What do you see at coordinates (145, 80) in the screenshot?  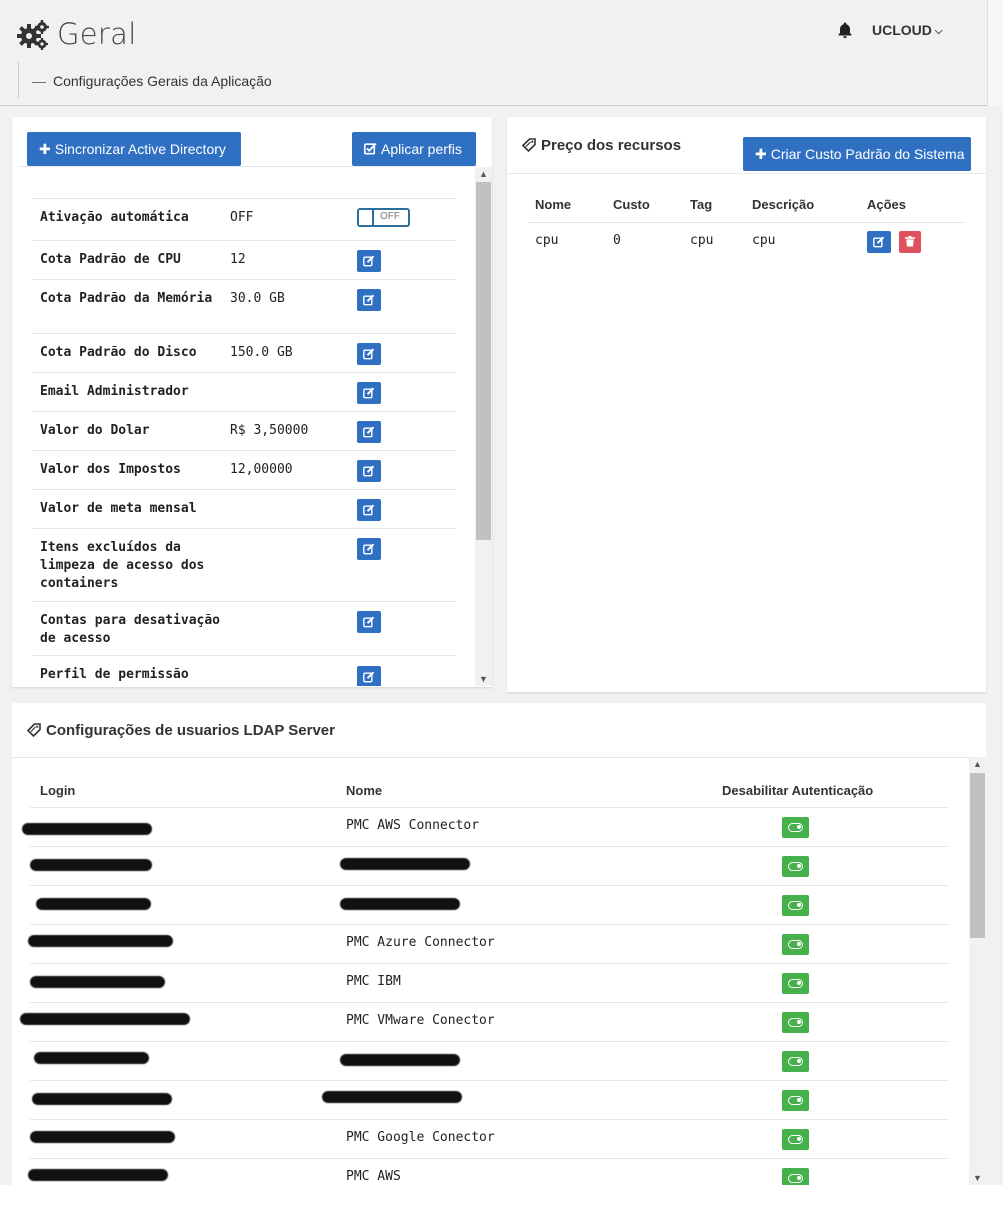 I see `breadcrumb: — Configurações Gerais da Aplicação` at bounding box center [145, 80].